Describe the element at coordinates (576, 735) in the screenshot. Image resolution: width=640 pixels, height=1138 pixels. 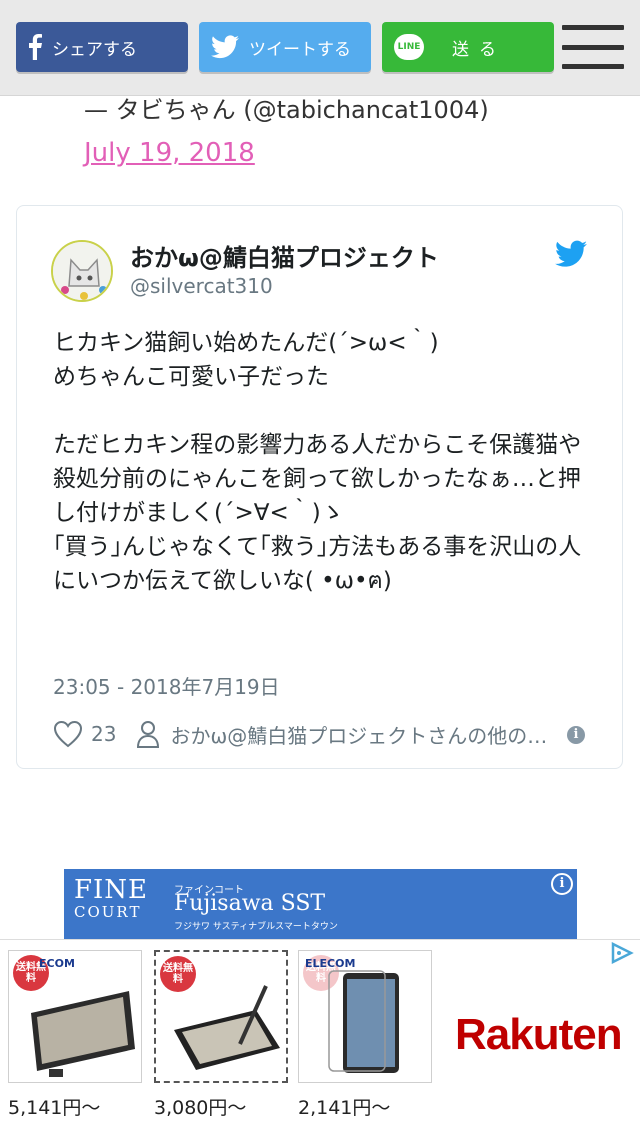
I see `info-icon: i` at that location.